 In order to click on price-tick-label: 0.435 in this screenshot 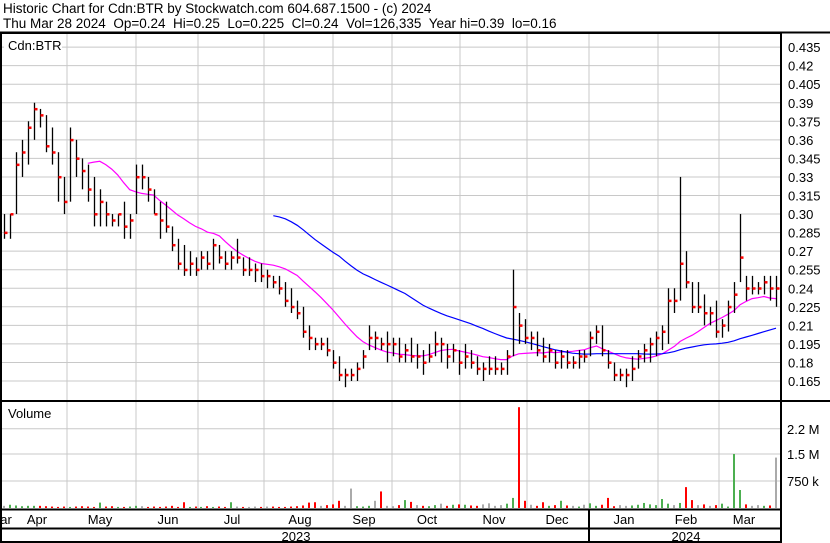, I will do `click(804, 47)`.